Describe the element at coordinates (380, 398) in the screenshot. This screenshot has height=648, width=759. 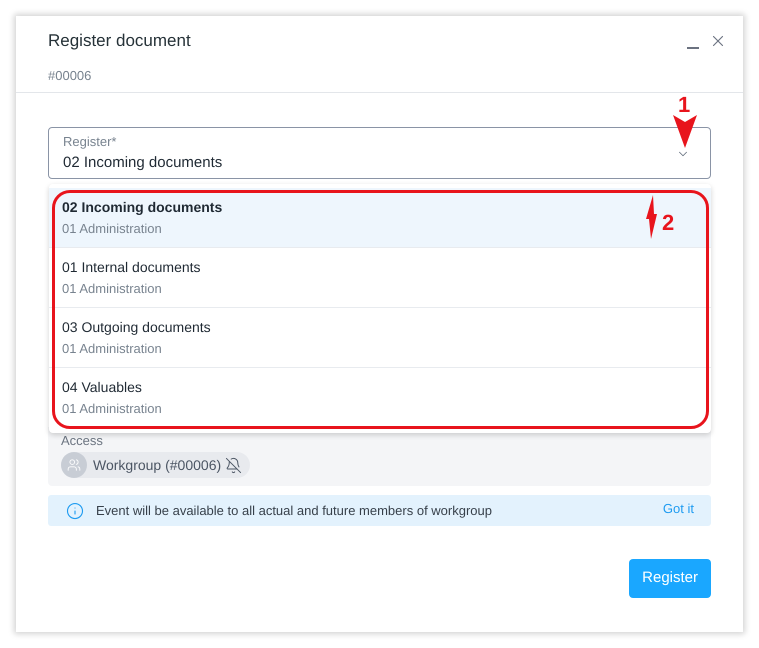
I see `dropdown-option: 04 Valuables 01 Administration` at that location.